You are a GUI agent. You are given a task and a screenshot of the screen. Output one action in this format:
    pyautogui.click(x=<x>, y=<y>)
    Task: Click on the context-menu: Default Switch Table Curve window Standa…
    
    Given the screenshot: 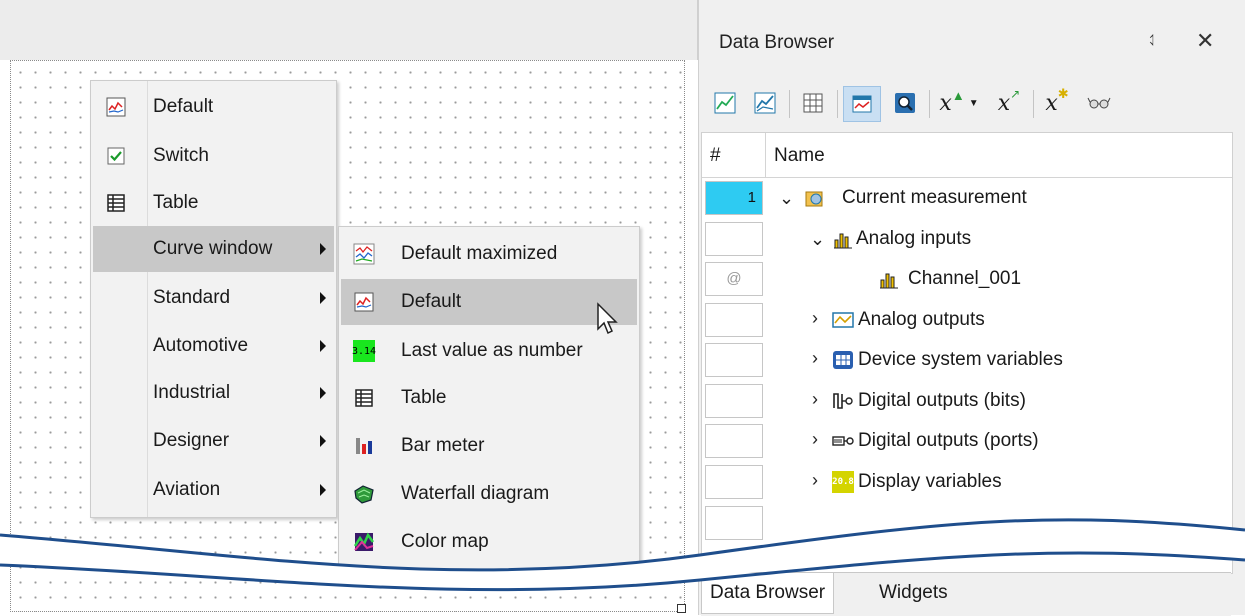 What is the action you would take?
    pyautogui.click(x=213, y=299)
    